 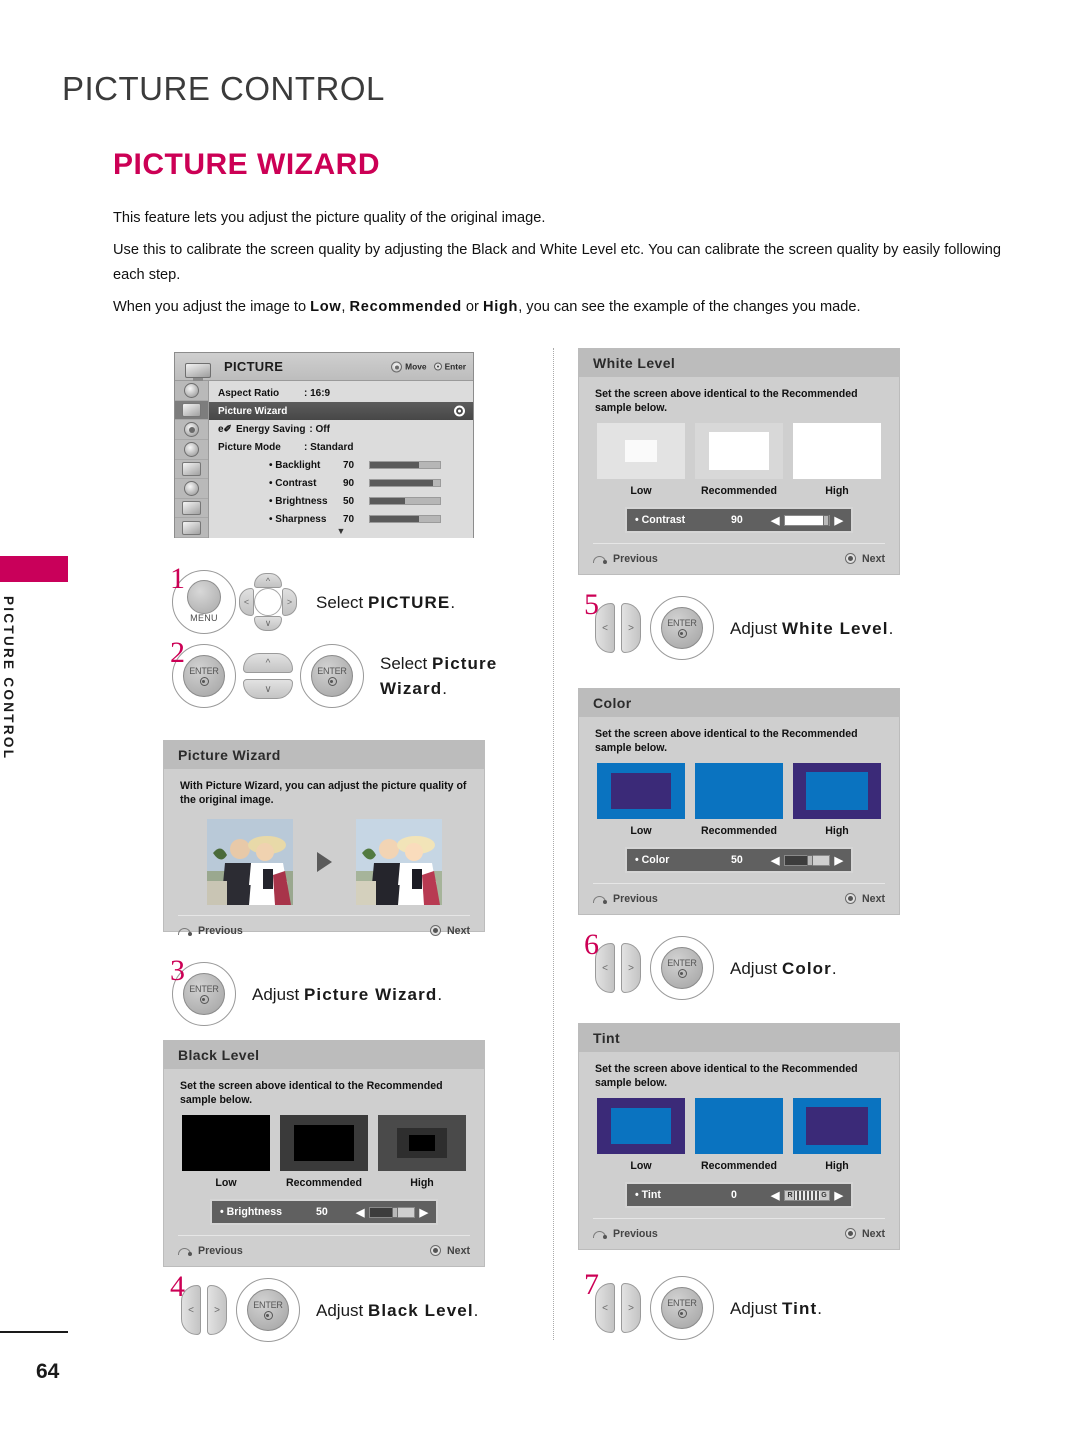 What do you see at coordinates (191, 450) in the screenshot?
I see `rail-icon-time` at bounding box center [191, 450].